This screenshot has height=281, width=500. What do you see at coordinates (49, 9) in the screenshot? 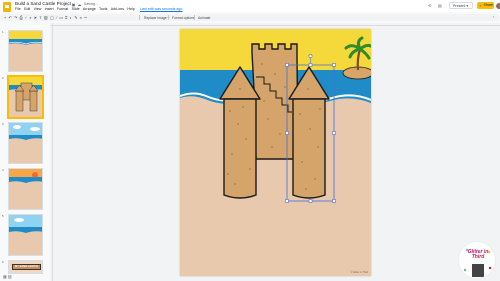
I see `menu-insert: Insert` at bounding box center [49, 9].